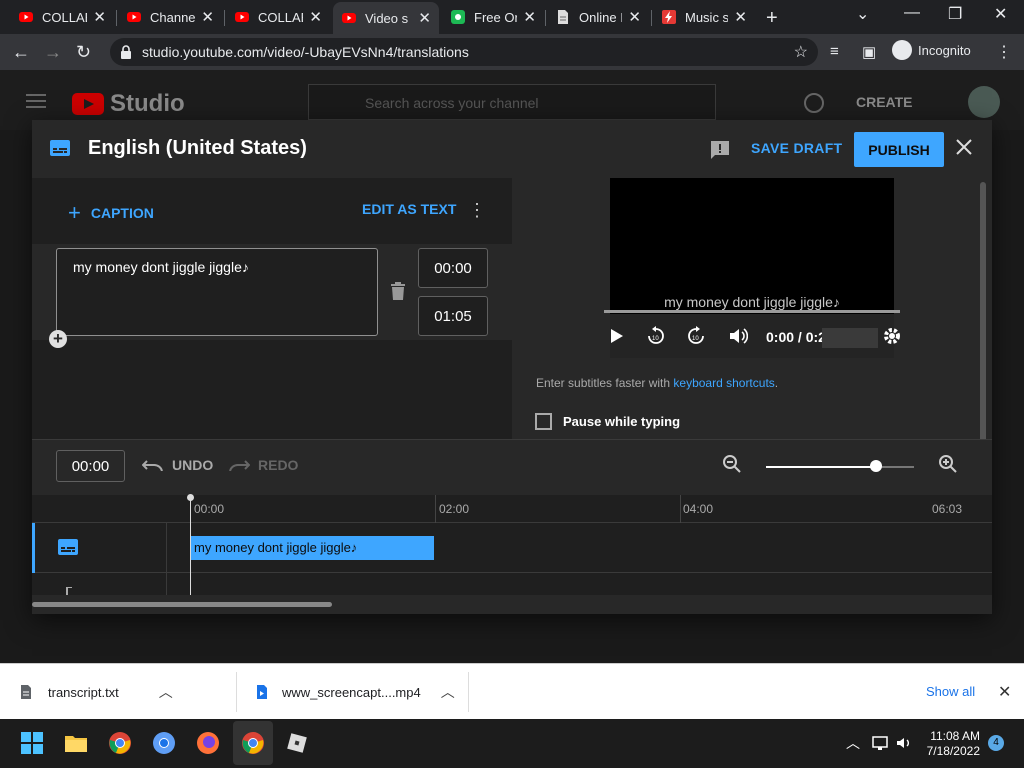 The height and width of the screenshot is (768, 1024). I want to click on create-button: CREATE, so click(884, 102).